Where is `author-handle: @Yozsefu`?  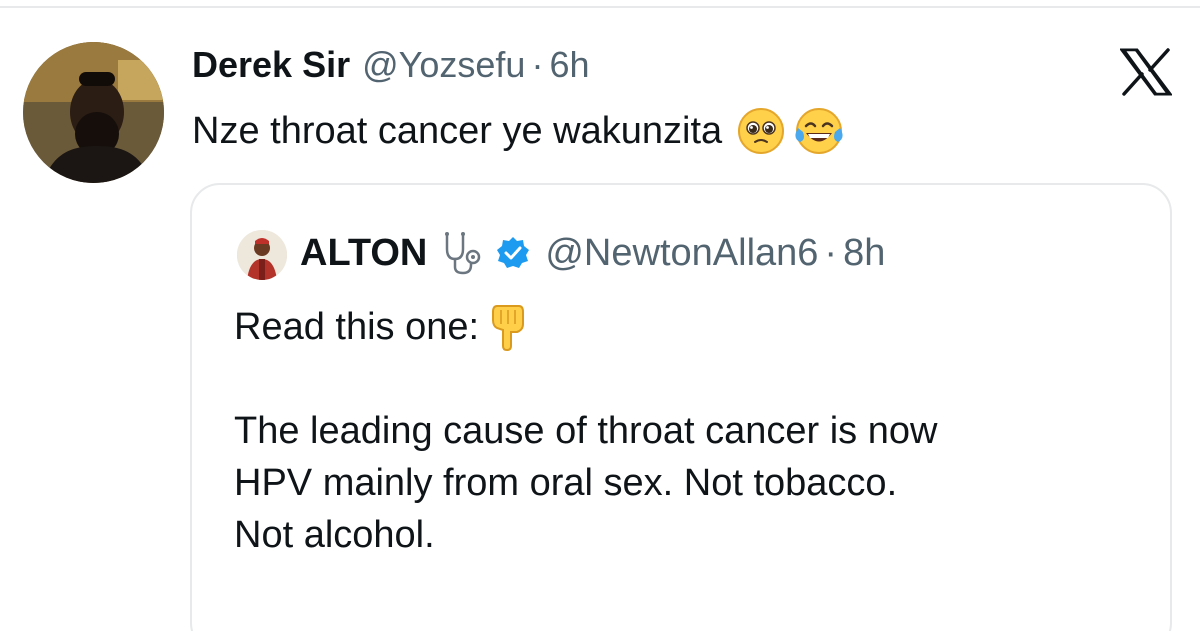
author-handle: @Yozsefu is located at coordinates (443, 65).